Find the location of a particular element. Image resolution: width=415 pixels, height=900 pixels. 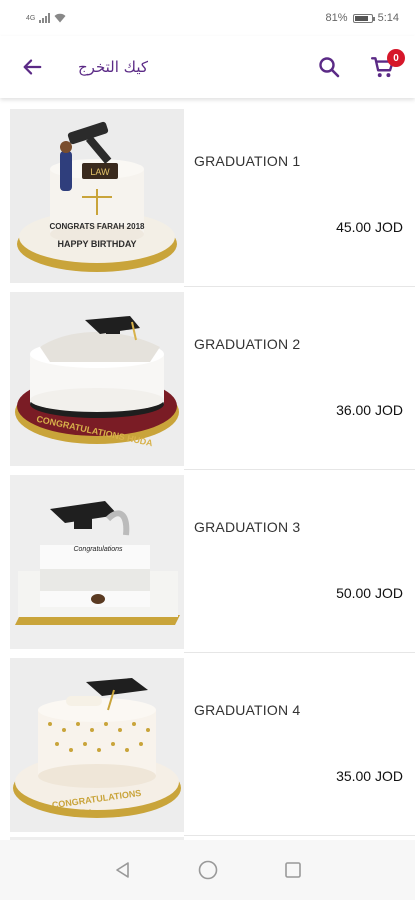

product-name: GRADUATION 3 is located at coordinates (247, 527).